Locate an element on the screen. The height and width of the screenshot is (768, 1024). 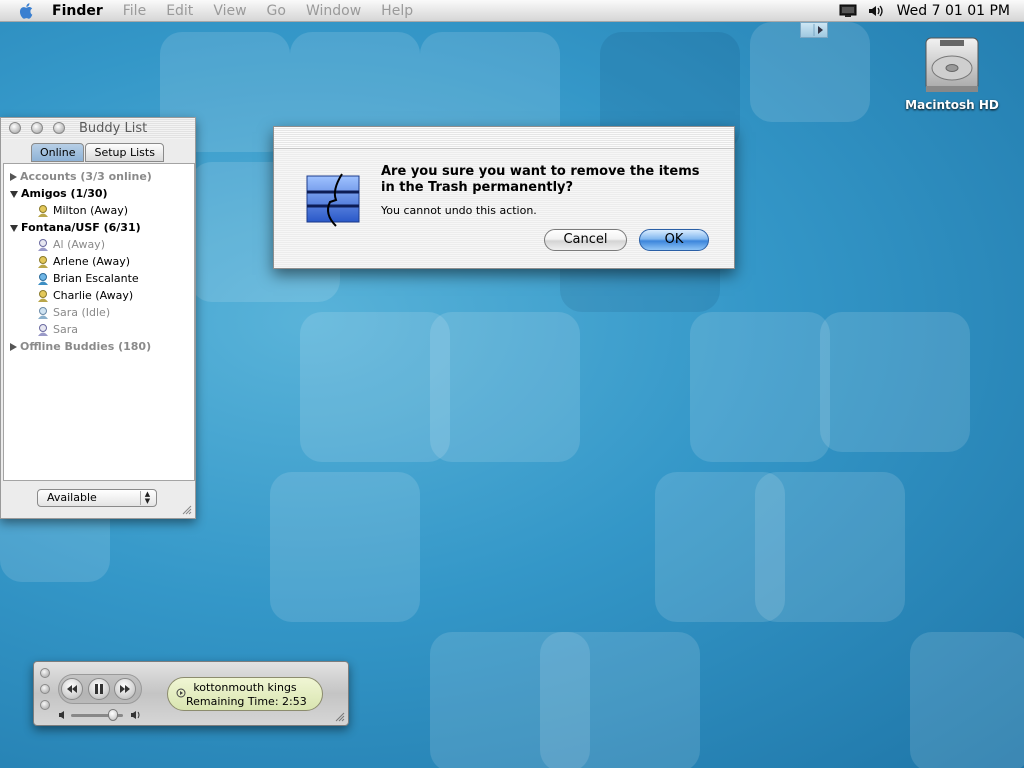
status-select: Available ▲ ▼ is located at coordinates (97, 498).